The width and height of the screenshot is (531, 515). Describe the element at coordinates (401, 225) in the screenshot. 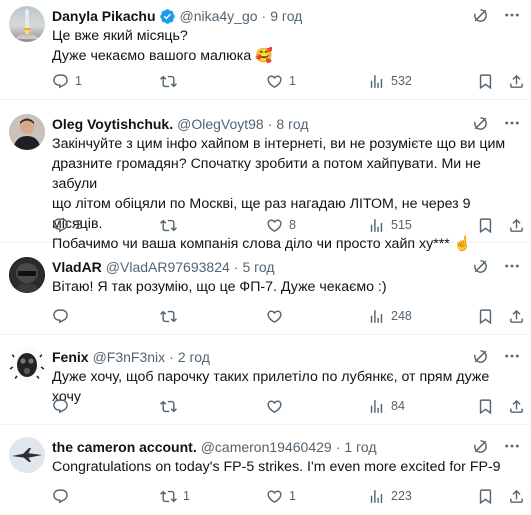

I see `views-count: 515` at that location.